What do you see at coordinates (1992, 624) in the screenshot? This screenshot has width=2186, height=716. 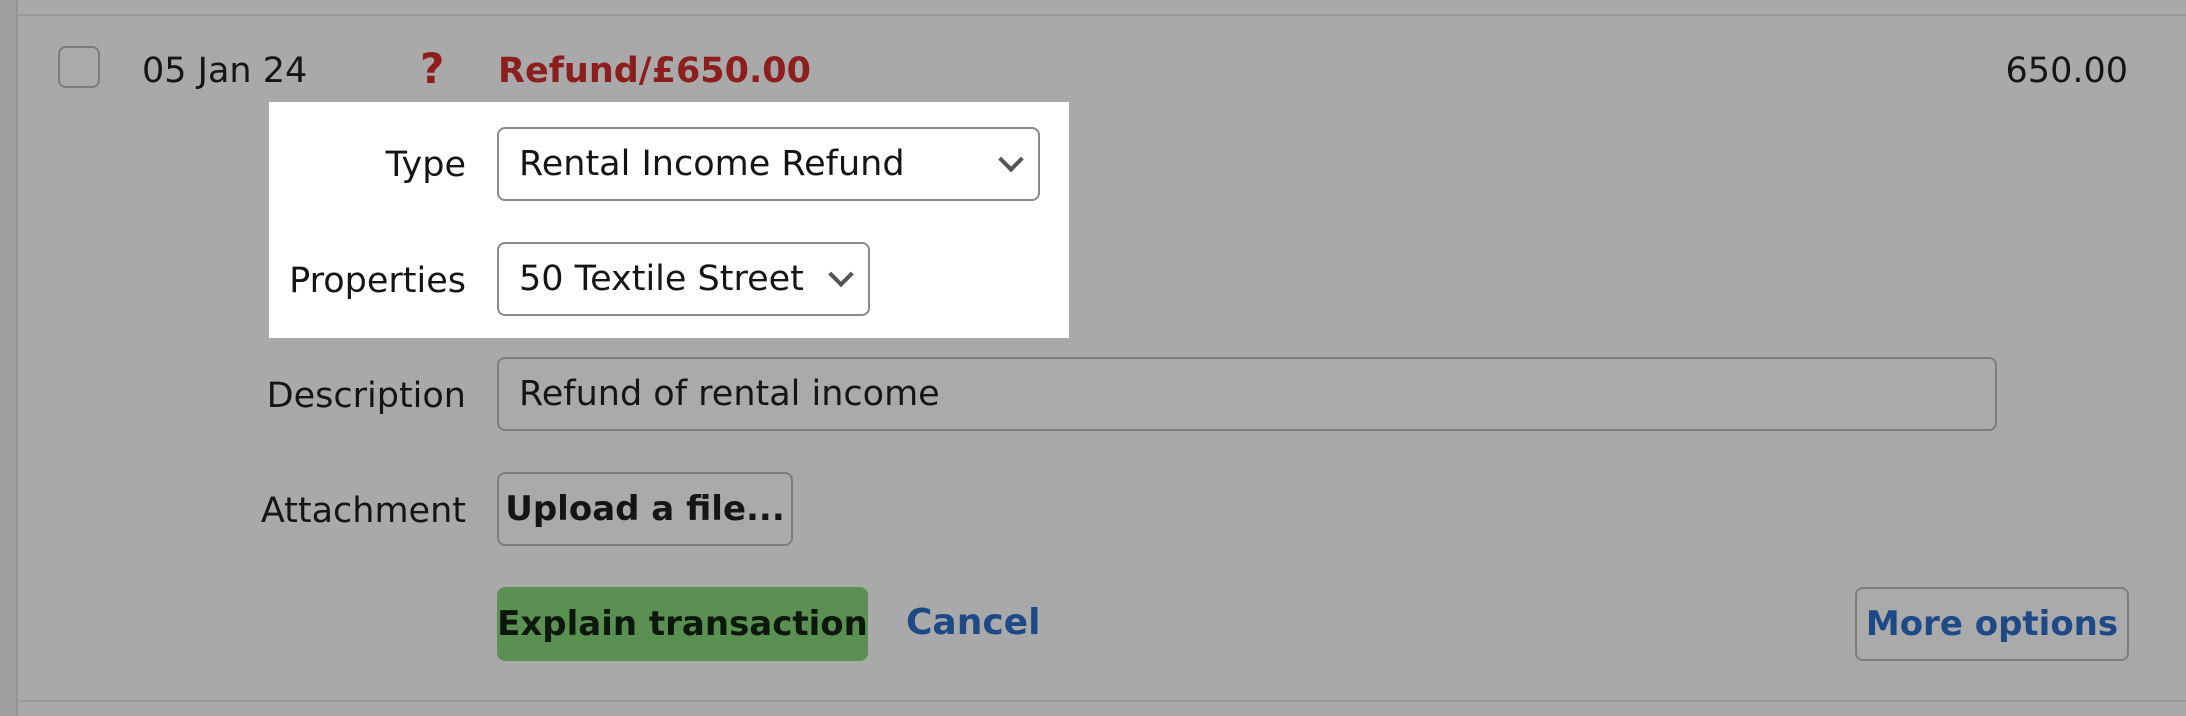 I see `more-options-button: More options` at bounding box center [1992, 624].